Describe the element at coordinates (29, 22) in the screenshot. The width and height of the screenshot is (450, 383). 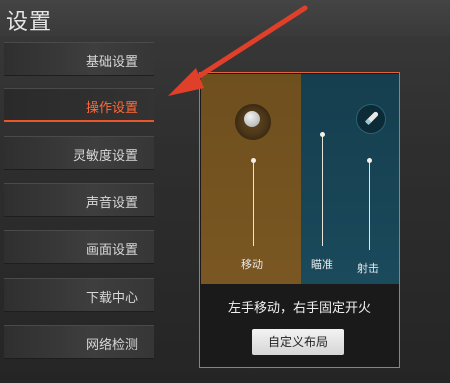
I see `page-title: 设置` at that location.